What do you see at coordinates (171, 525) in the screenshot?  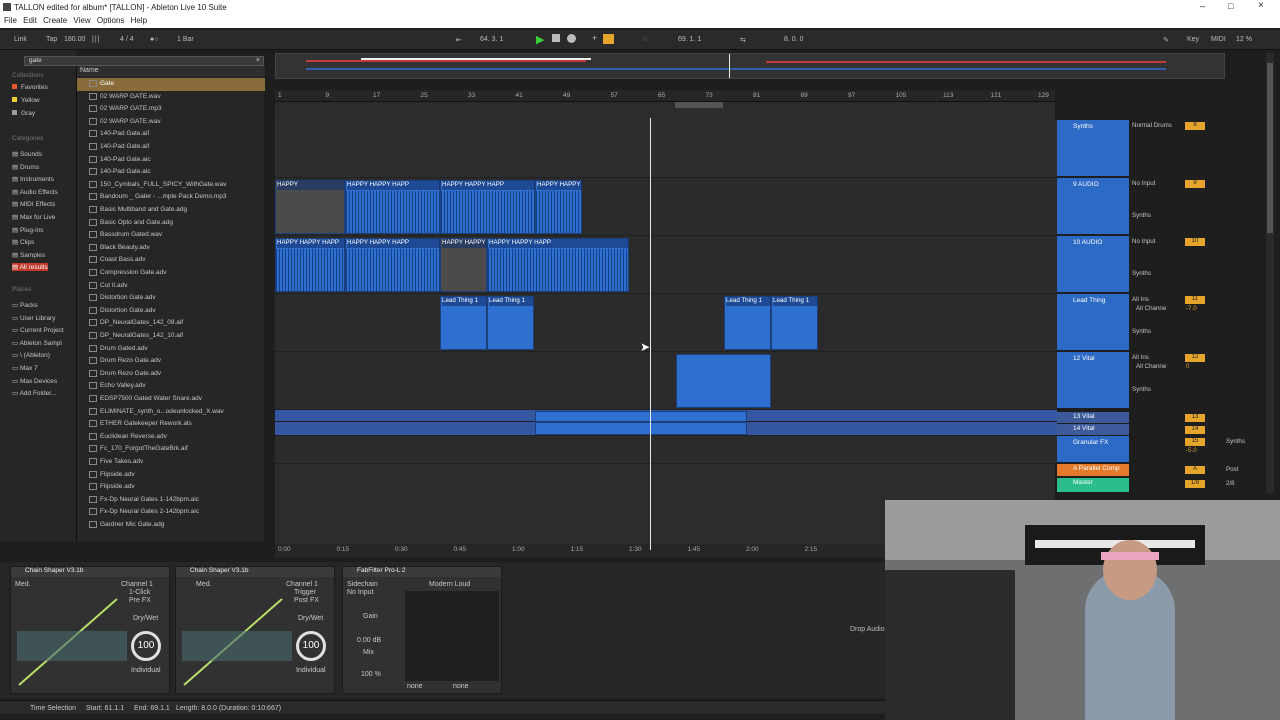 I see `browser-item: Gardner Mic Gate.adg` at bounding box center [171, 525].